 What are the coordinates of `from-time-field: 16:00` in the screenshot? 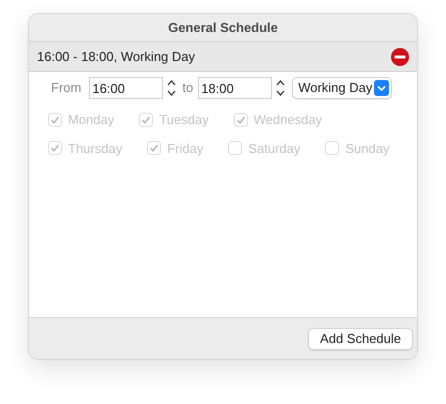 It's located at (126, 88).